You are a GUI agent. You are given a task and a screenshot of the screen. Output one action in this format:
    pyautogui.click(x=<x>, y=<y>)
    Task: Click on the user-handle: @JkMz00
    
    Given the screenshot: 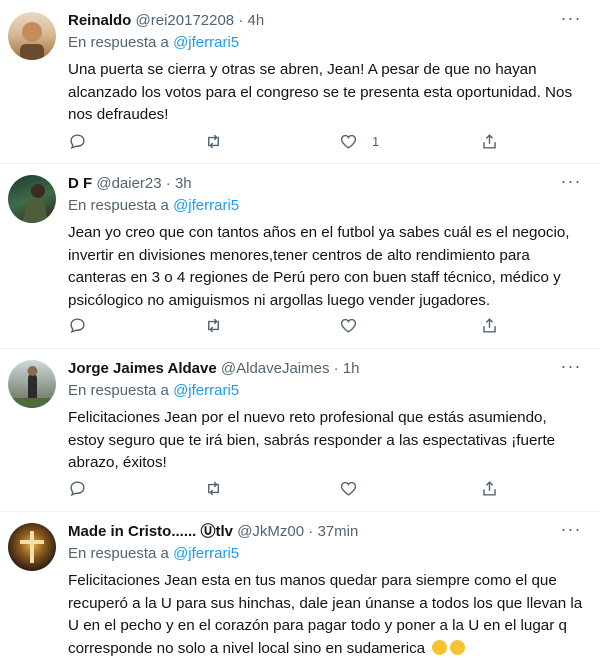 What is the action you would take?
    pyautogui.click(x=270, y=531)
    